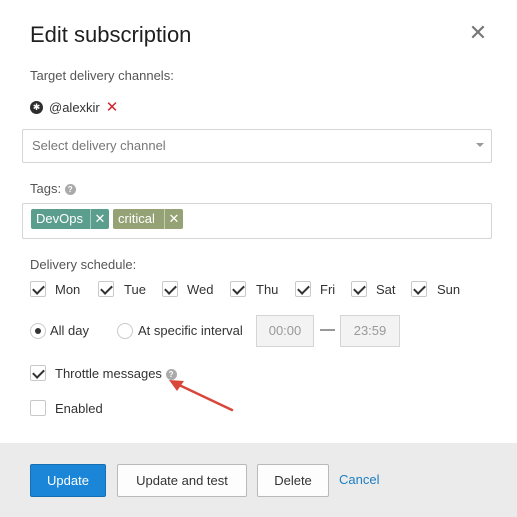  I want to click on throttle-checkbox, so click(38, 373).